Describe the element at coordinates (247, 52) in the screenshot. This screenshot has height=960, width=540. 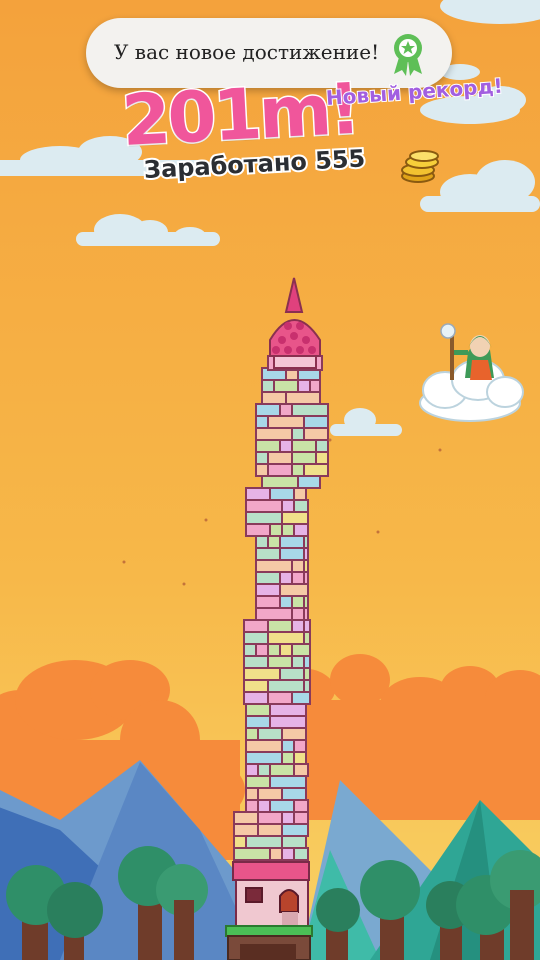
I see `achievement-notification-text: У вас новое достижение!` at that location.